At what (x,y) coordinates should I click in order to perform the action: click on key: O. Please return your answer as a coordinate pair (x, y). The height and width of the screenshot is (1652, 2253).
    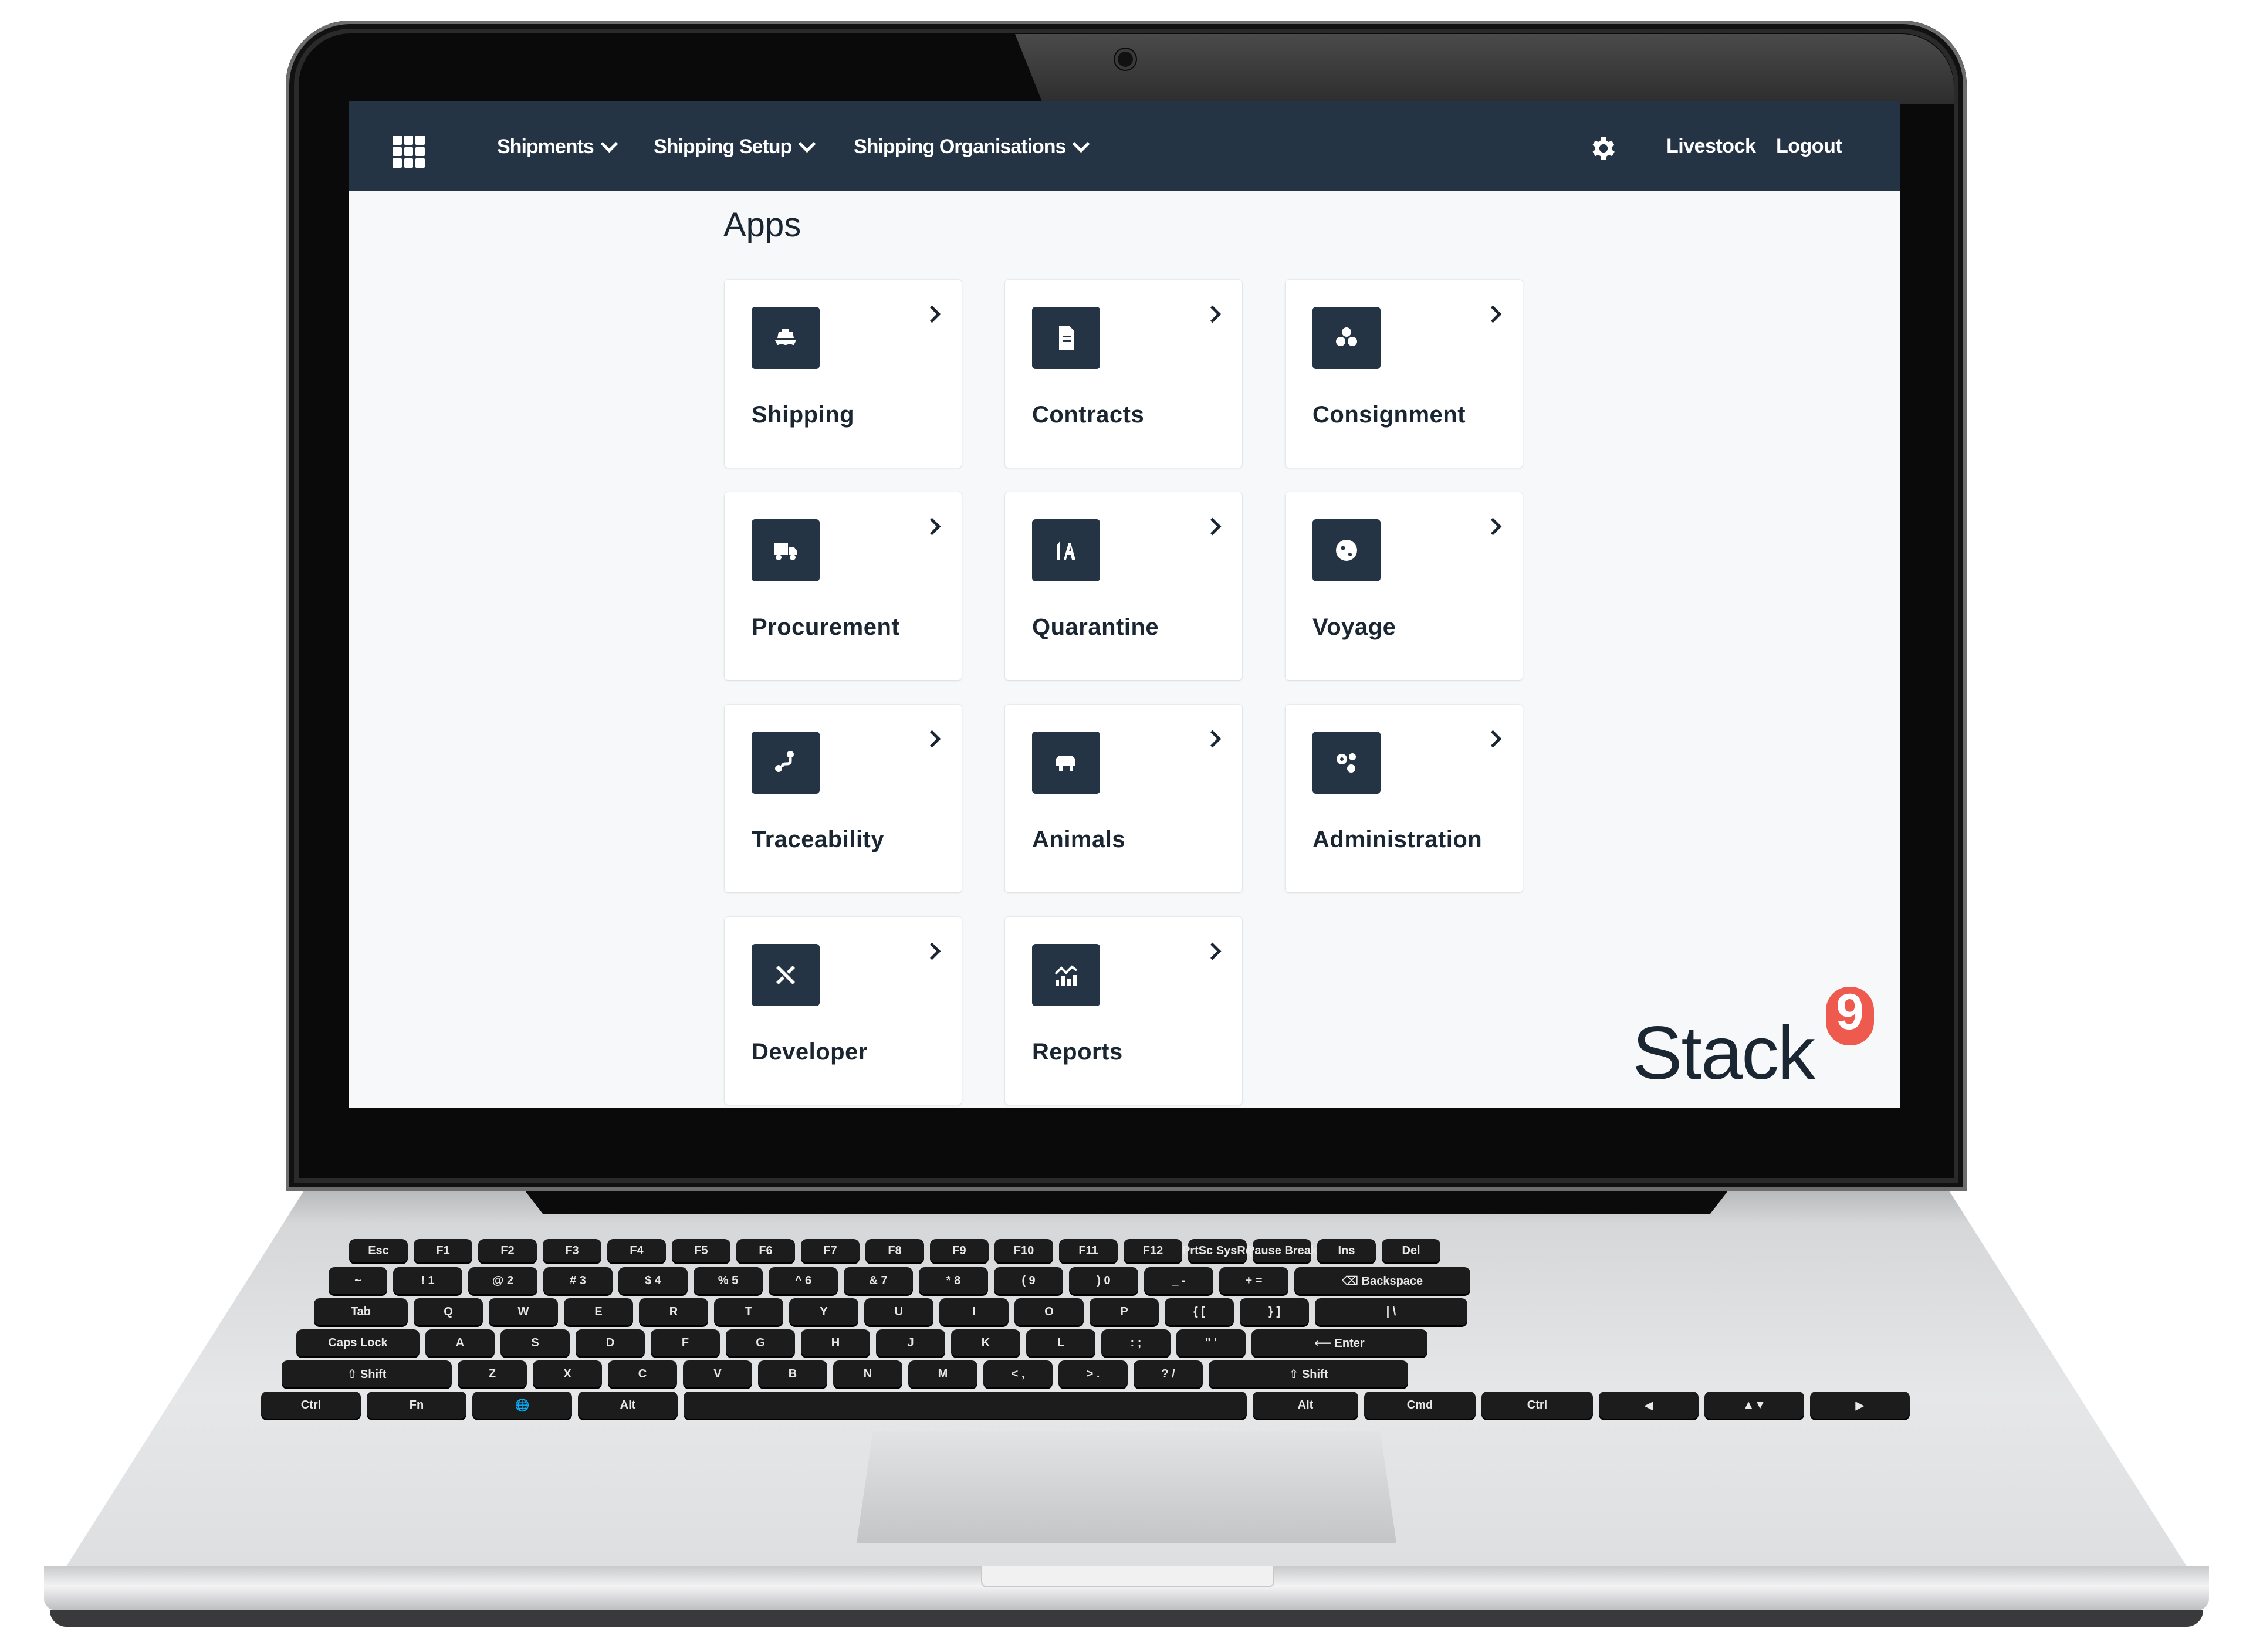
    Looking at the image, I should click on (1049, 1312).